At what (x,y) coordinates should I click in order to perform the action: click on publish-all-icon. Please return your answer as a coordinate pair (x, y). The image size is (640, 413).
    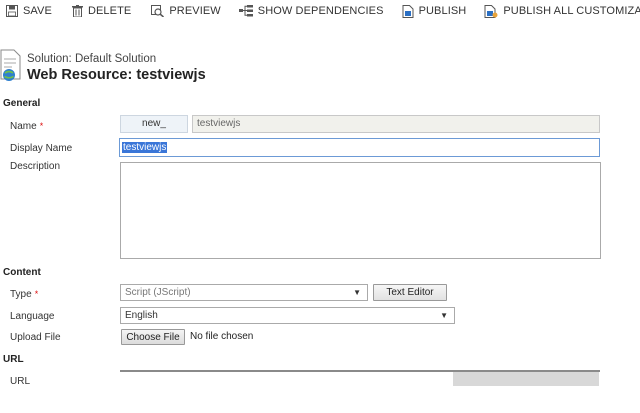
    Looking at the image, I should click on (491, 11).